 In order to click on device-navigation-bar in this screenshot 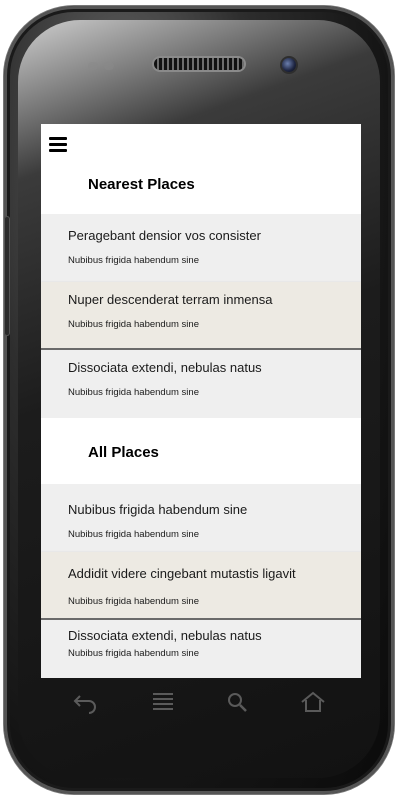, I will do `click(201, 702)`.